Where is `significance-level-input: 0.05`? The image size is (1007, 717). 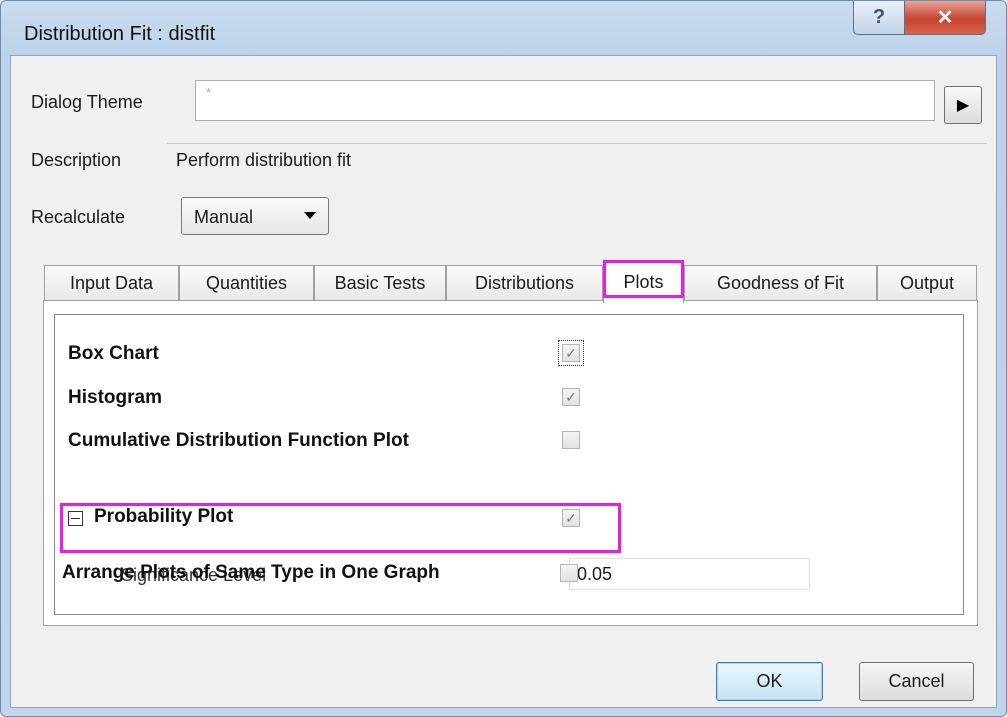
significance-level-input: 0.05 is located at coordinates (689, 574).